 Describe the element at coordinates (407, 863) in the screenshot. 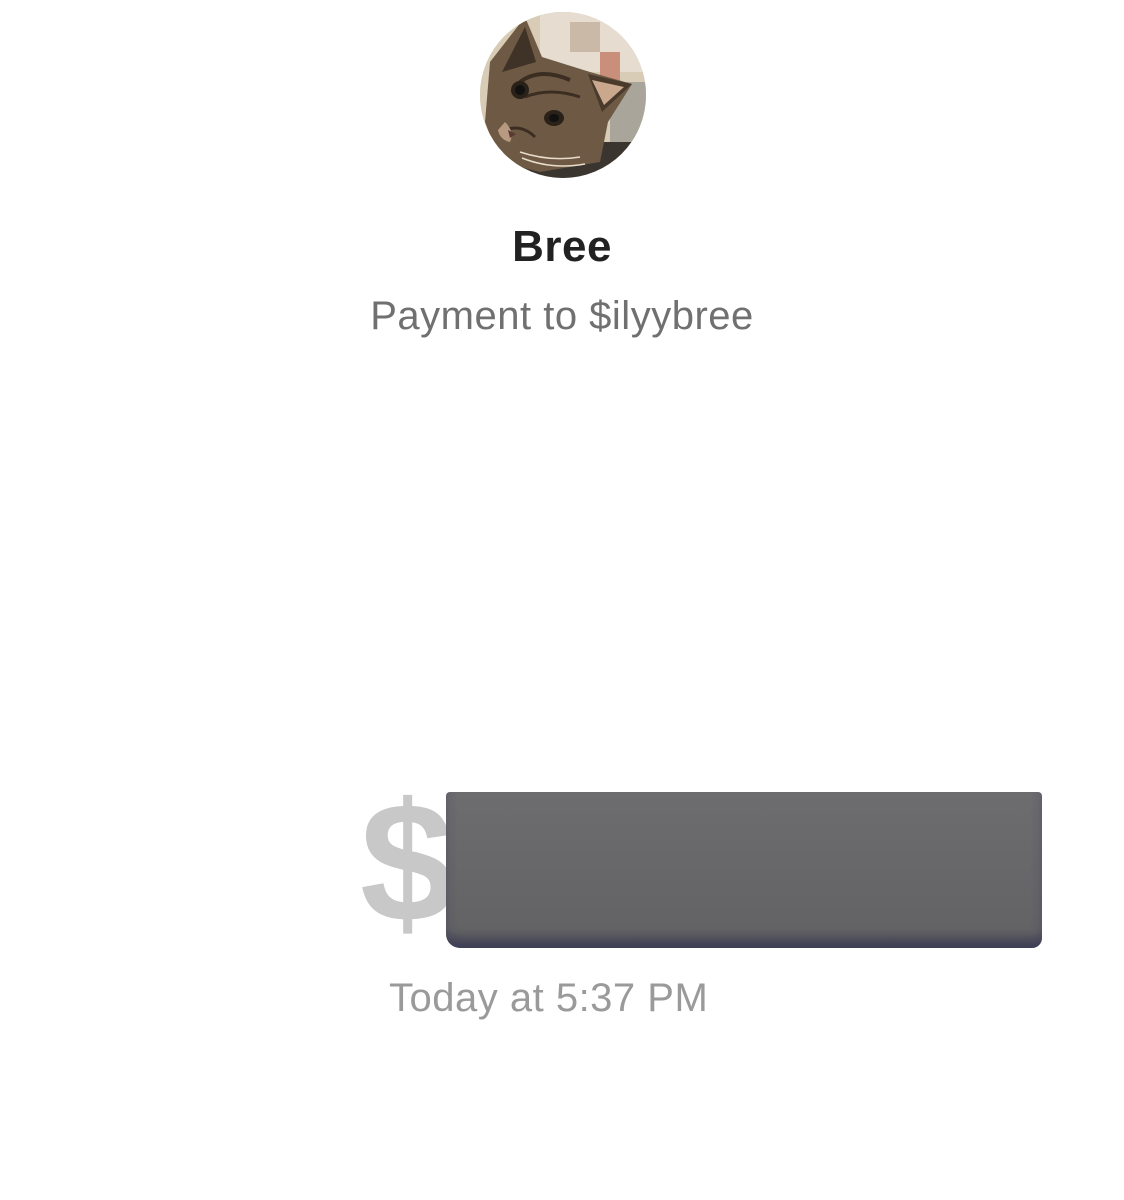

I see `currency-symbol: $` at that location.